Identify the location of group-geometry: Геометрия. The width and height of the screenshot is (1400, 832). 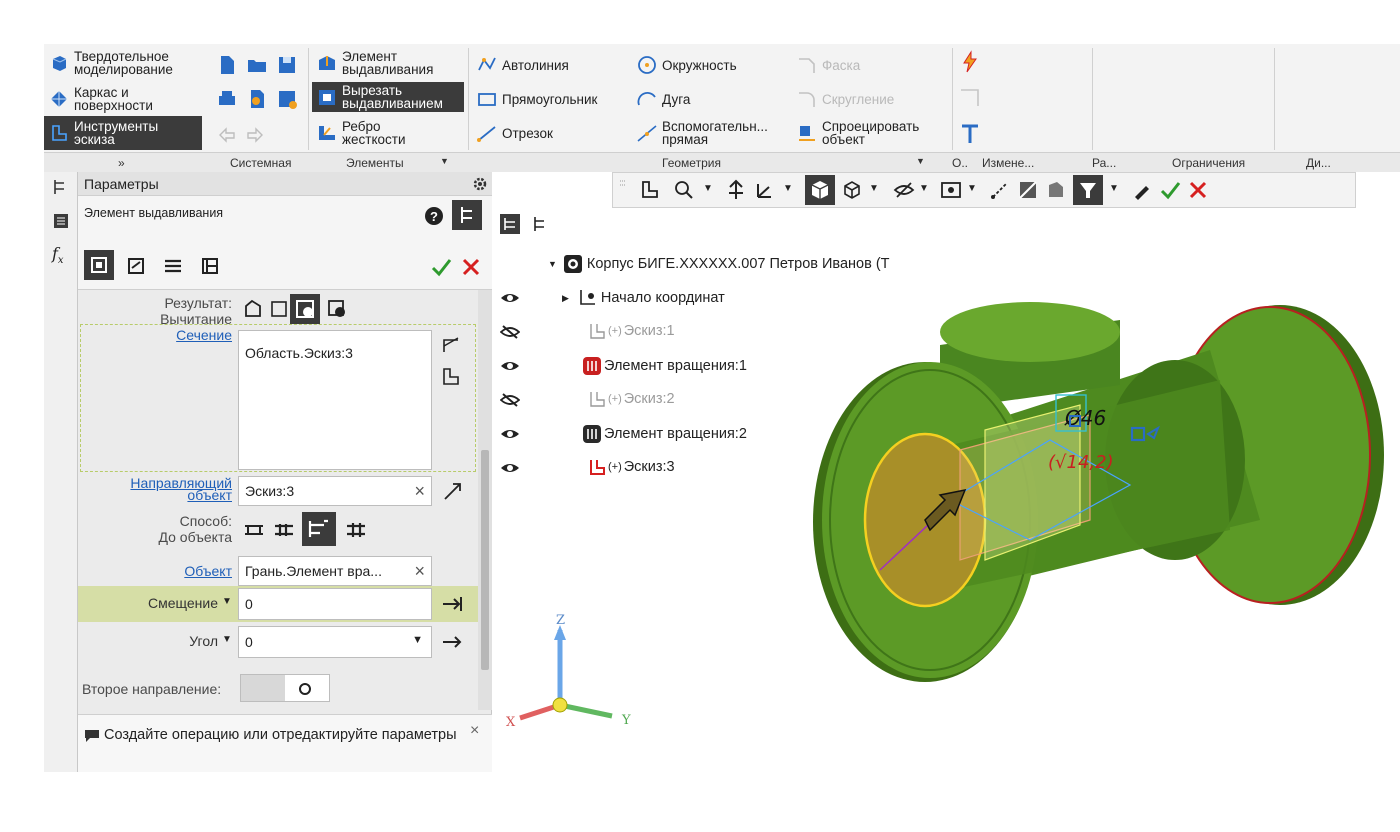
(691, 163).